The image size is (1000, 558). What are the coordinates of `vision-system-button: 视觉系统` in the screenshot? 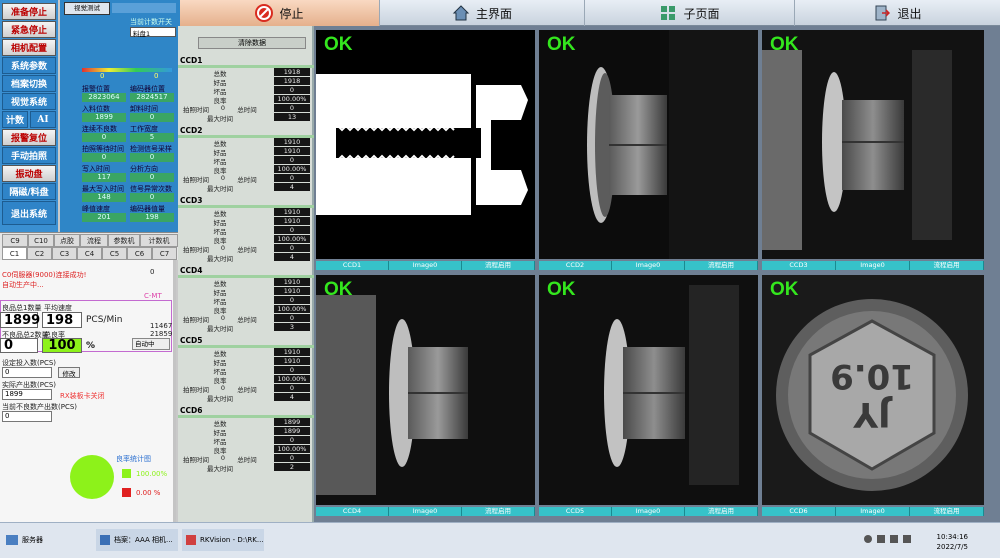 It's located at (29, 101).